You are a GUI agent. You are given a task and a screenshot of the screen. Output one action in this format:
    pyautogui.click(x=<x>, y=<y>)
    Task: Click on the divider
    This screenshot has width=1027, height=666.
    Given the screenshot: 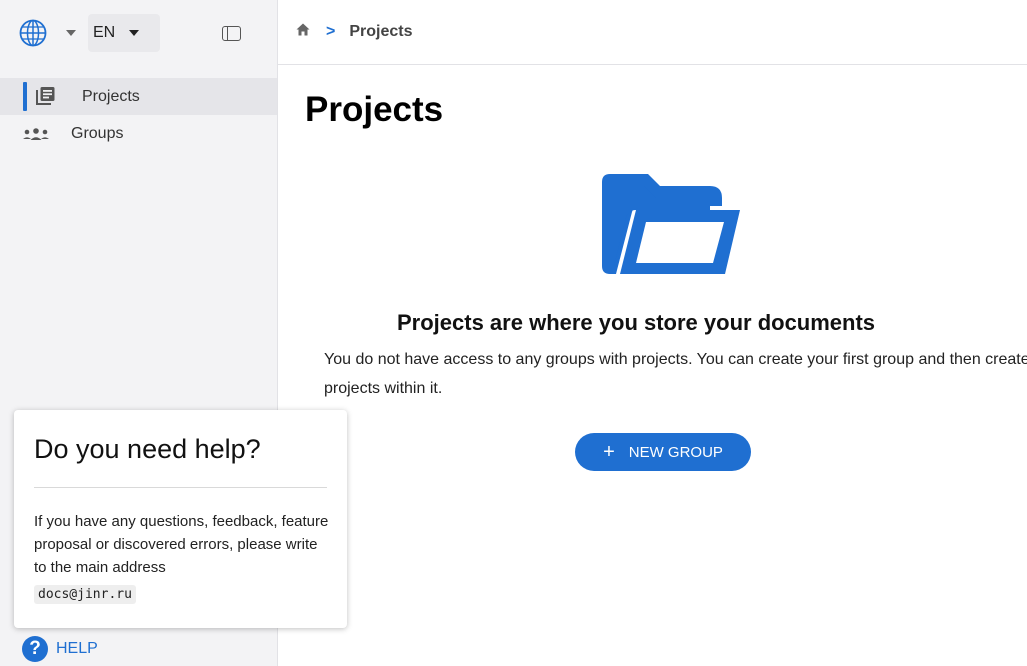 What is the action you would take?
    pyautogui.click(x=180, y=487)
    